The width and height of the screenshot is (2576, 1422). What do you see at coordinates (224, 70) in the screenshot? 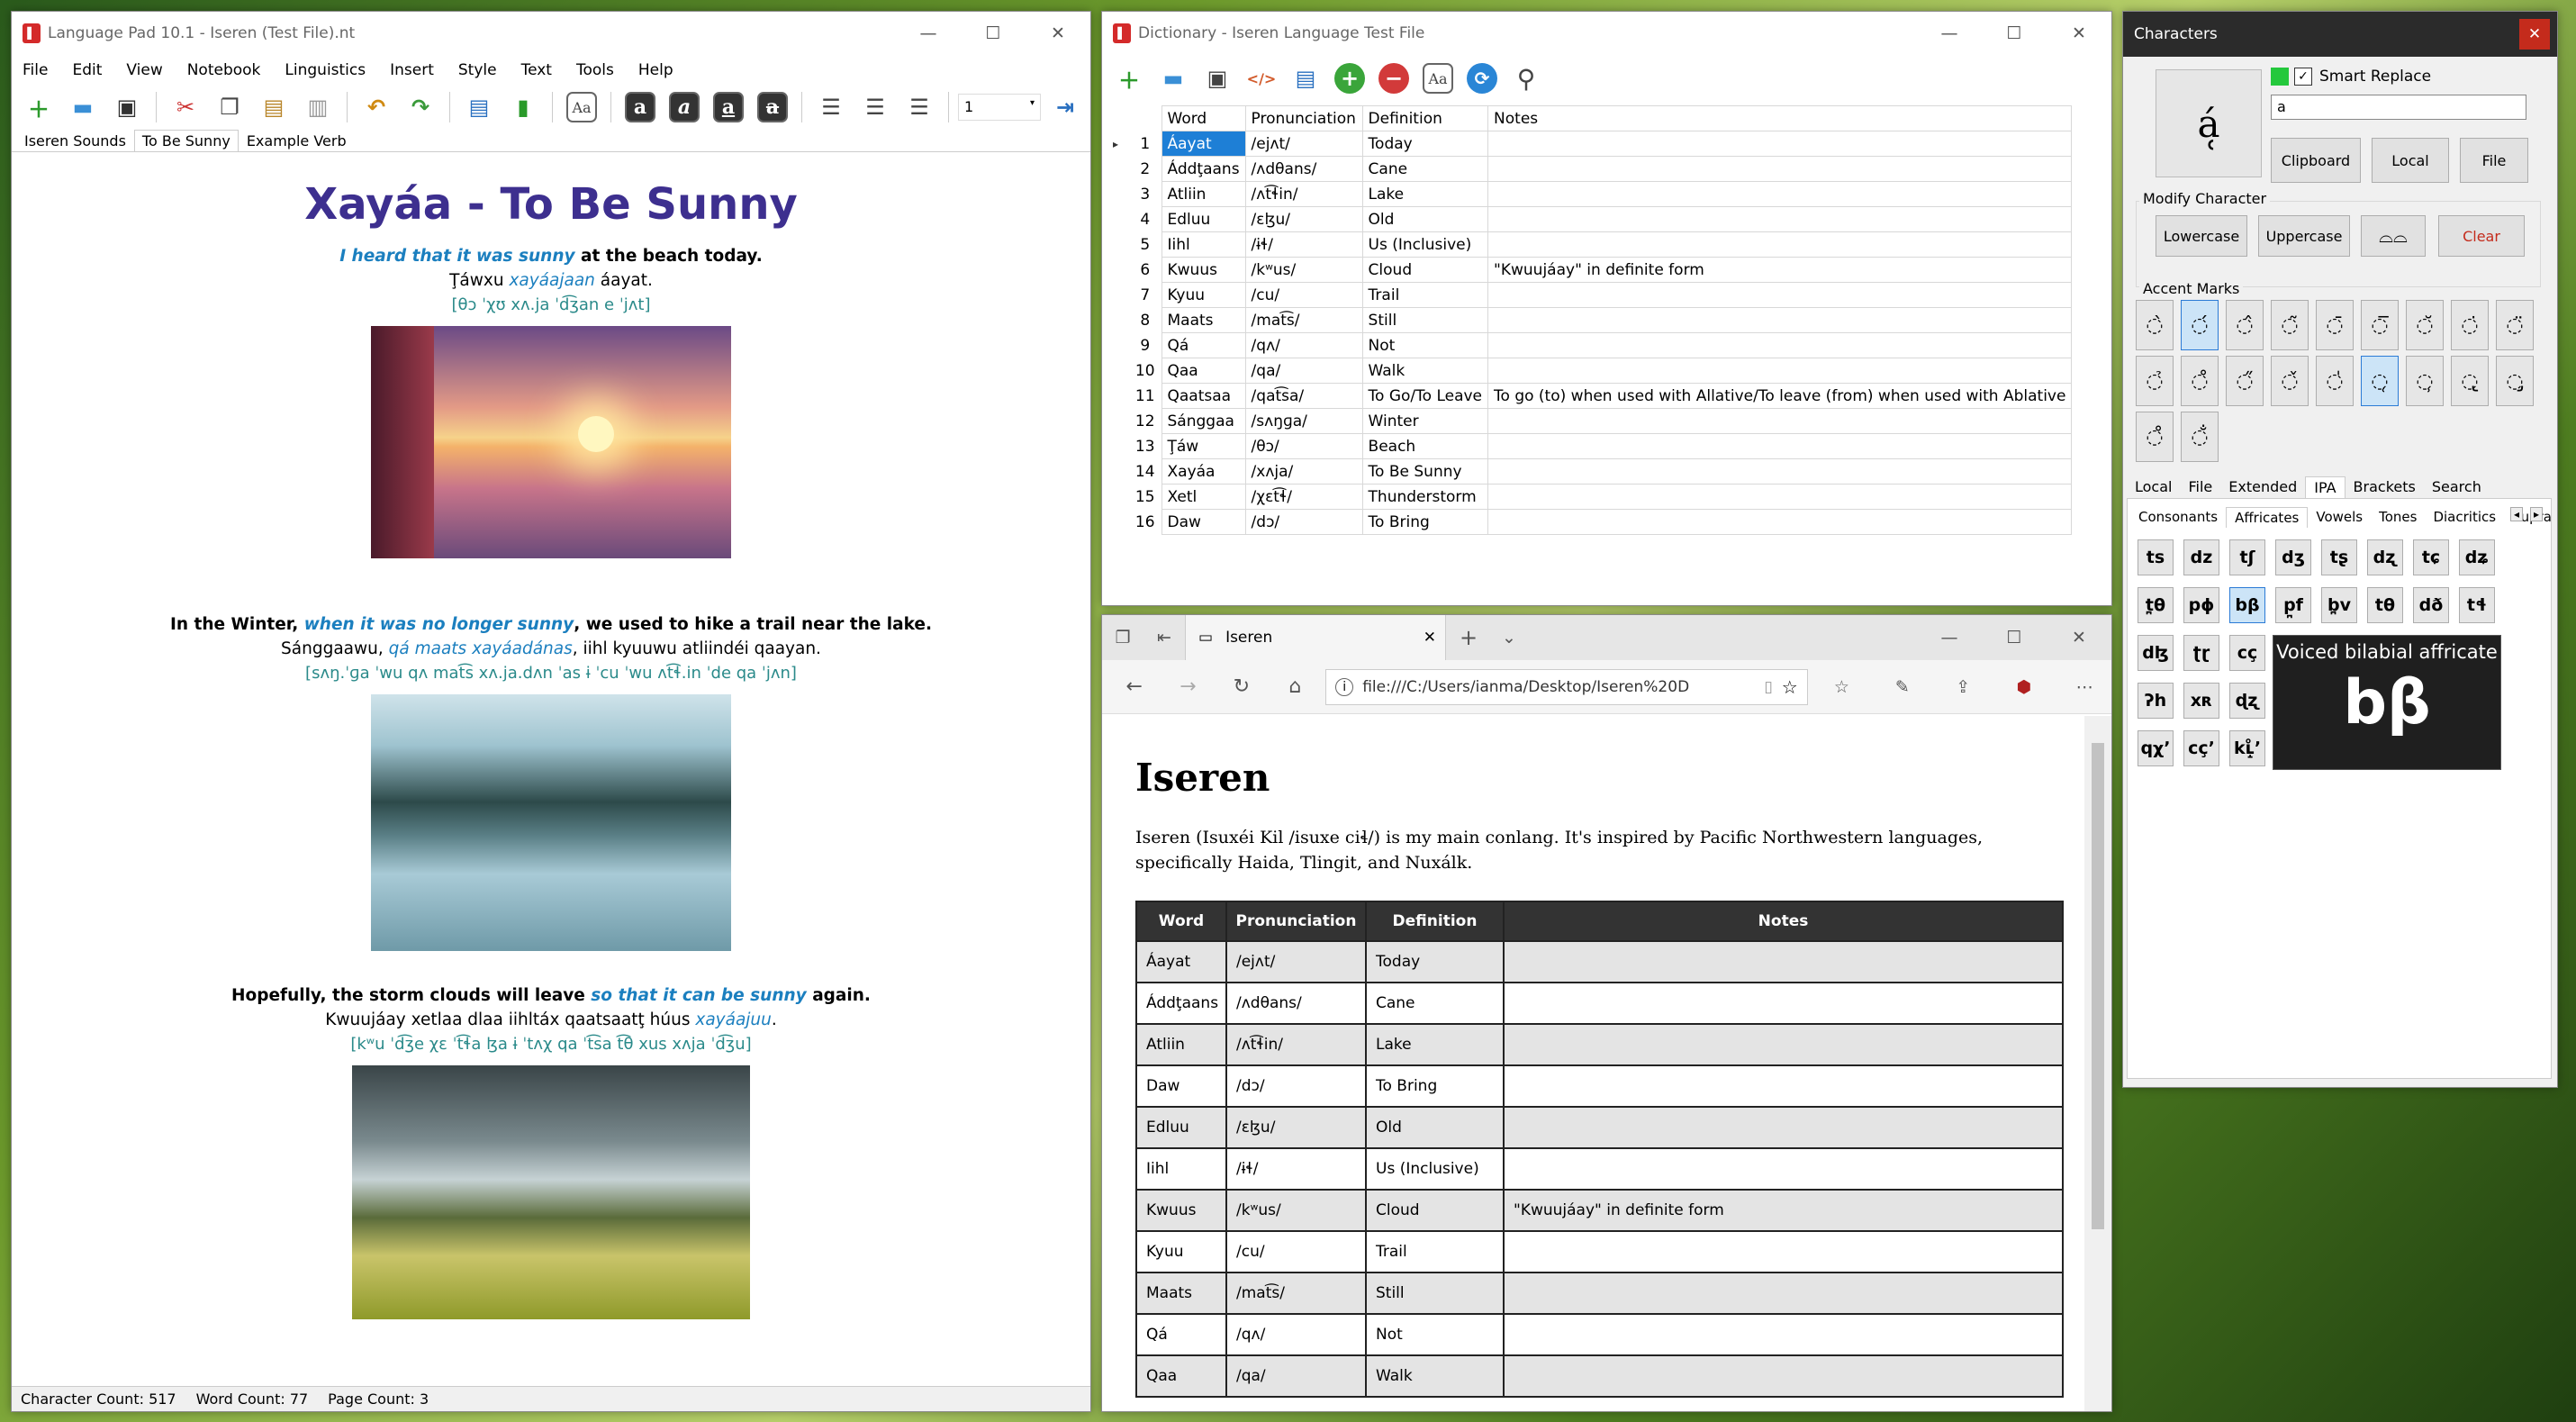
I see `menu-notebook: Notebook` at bounding box center [224, 70].